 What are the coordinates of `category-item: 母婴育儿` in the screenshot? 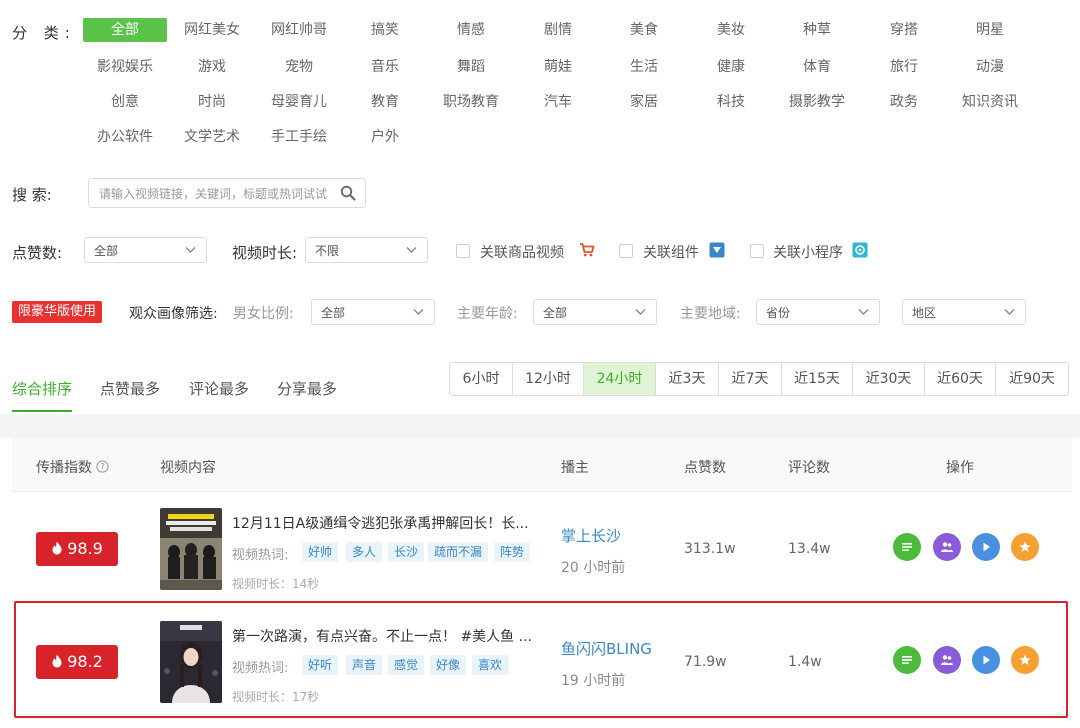 It's located at (299, 102).